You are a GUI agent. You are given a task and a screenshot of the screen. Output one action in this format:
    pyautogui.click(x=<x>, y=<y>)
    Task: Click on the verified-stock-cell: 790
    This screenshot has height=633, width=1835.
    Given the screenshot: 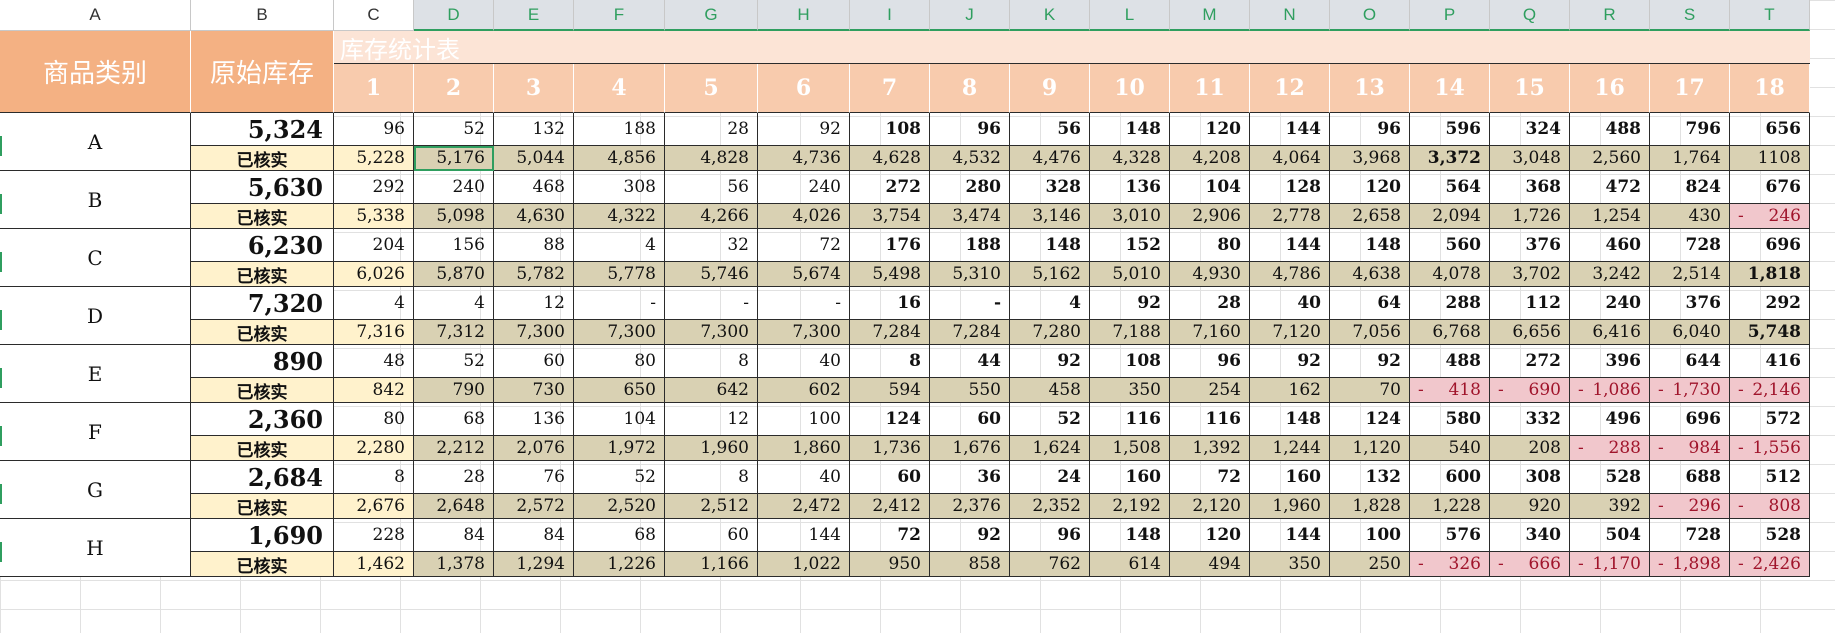 What is the action you would take?
    pyautogui.click(x=454, y=390)
    